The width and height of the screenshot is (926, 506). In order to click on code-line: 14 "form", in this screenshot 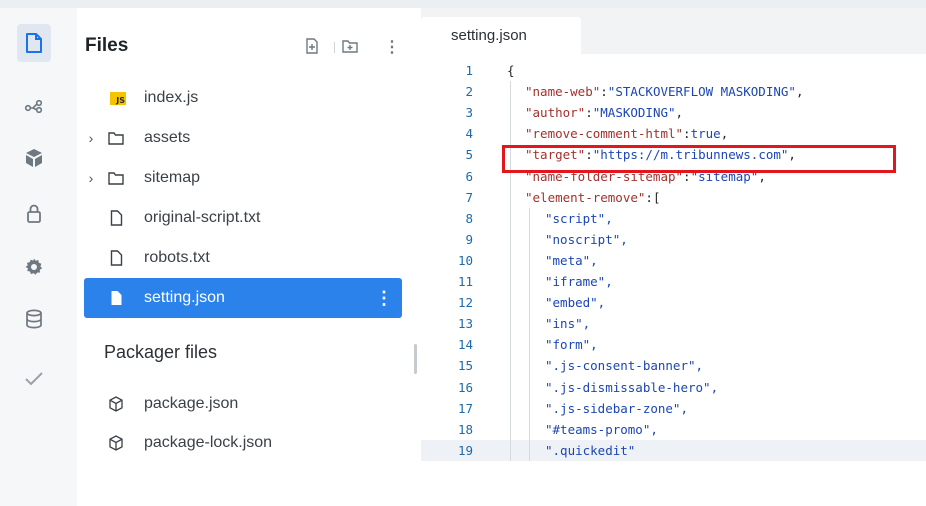, I will do `click(673, 344)`.